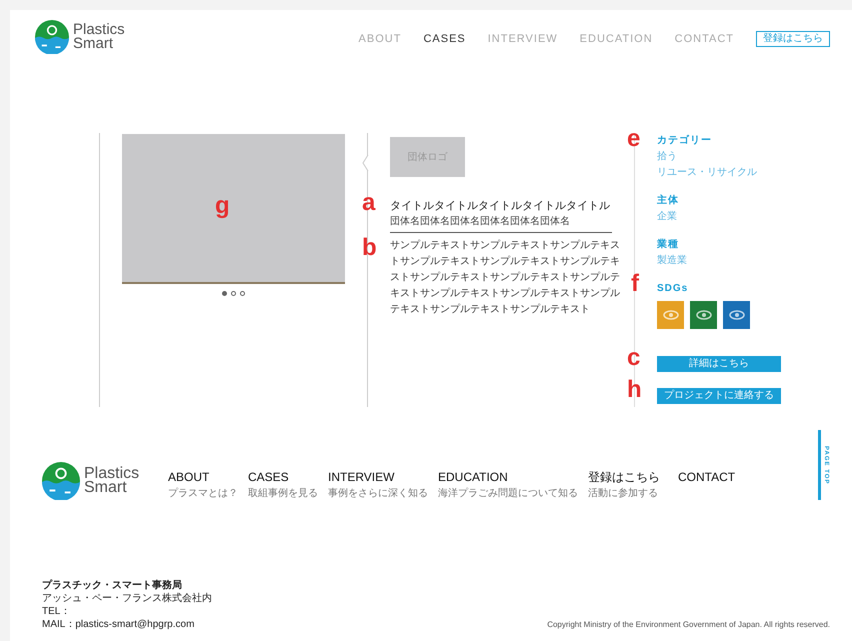 This screenshot has height=641, width=852. Describe the element at coordinates (203, 494) in the screenshot. I see `footer-nav-caption: プラスマとは？` at that location.